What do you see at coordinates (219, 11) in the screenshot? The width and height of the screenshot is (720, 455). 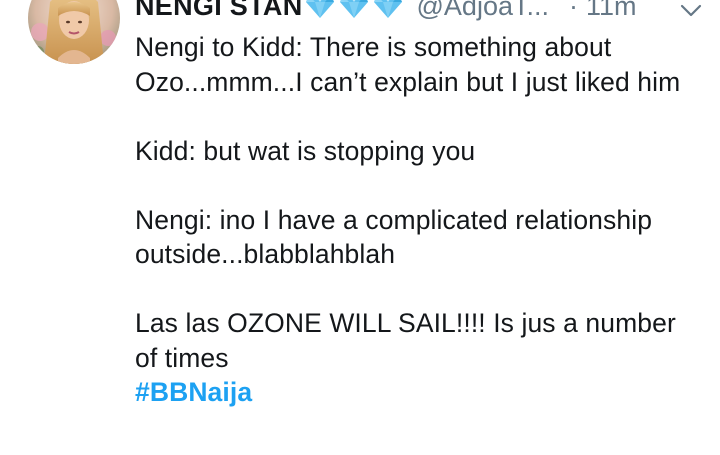 I see `display-name: NENGI STAN` at bounding box center [219, 11].